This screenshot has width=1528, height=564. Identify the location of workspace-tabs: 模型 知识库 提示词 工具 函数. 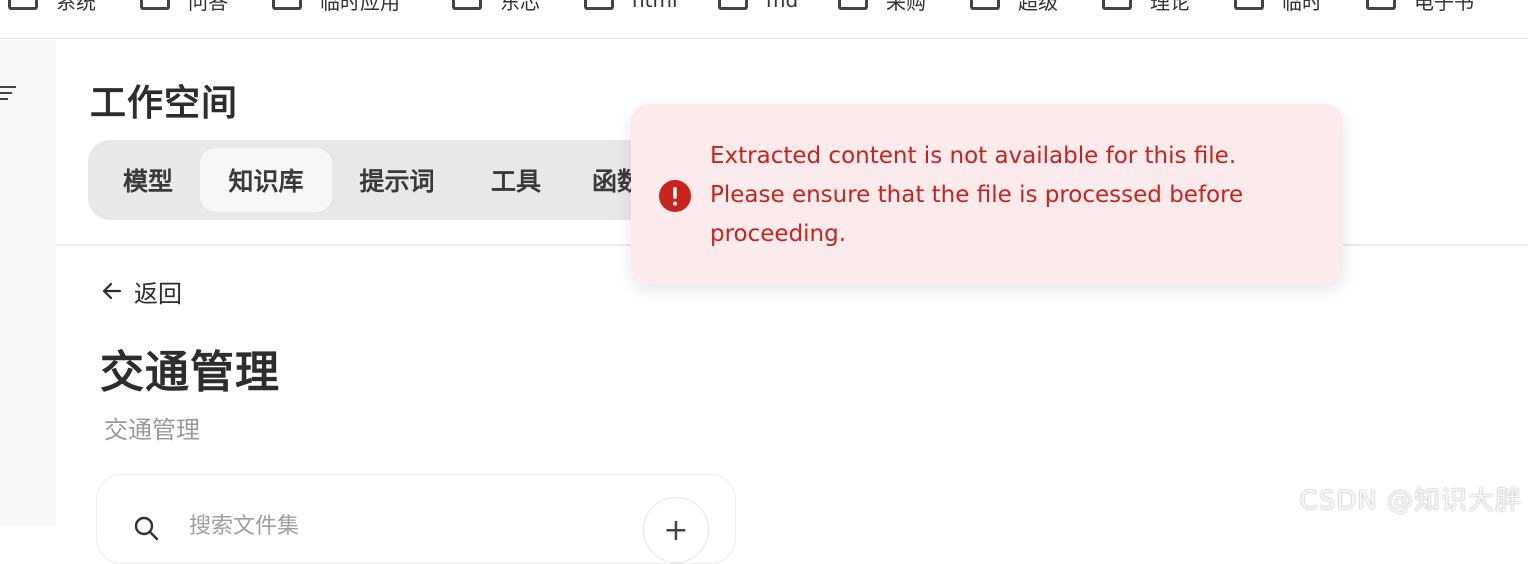
(393, 180).